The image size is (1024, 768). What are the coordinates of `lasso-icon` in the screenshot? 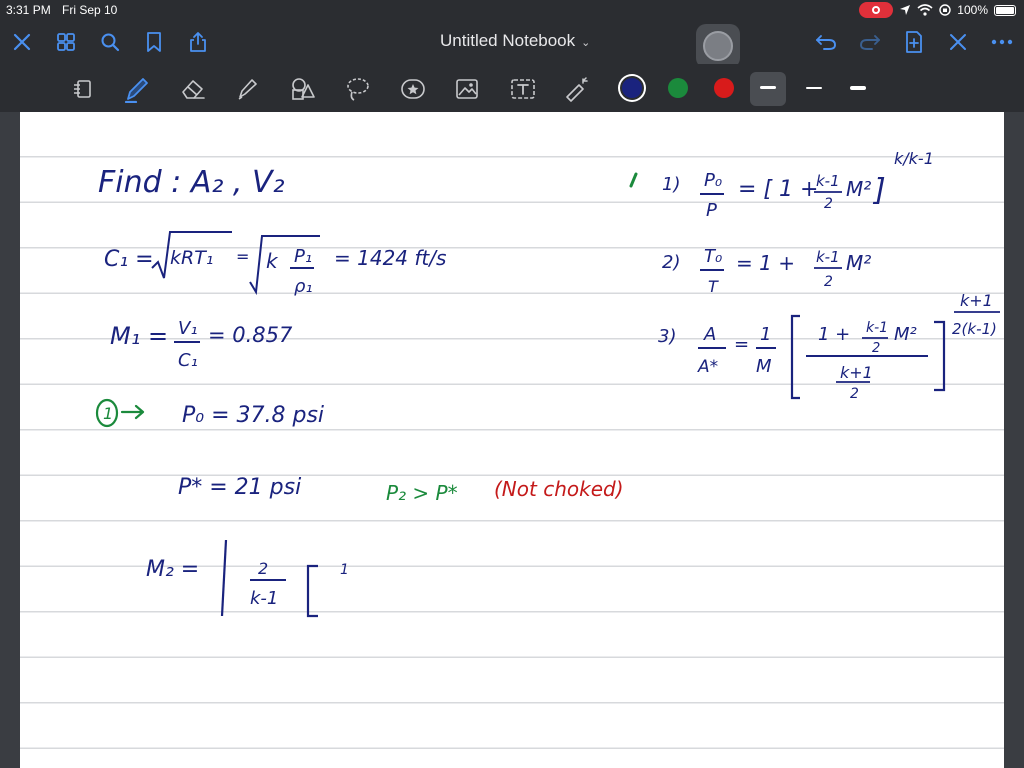 It's located at (357, 89).